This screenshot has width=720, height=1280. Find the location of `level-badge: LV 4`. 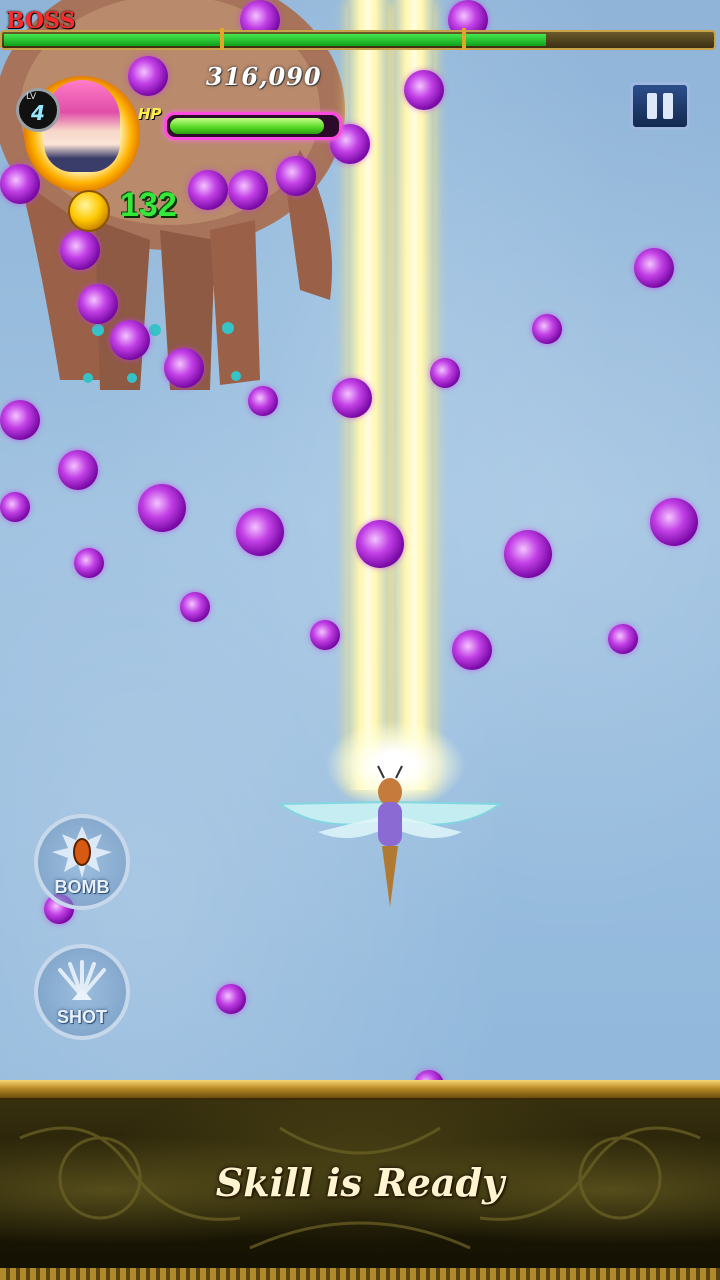

level-badge: LV 4 is located at coordinates (38, 110).